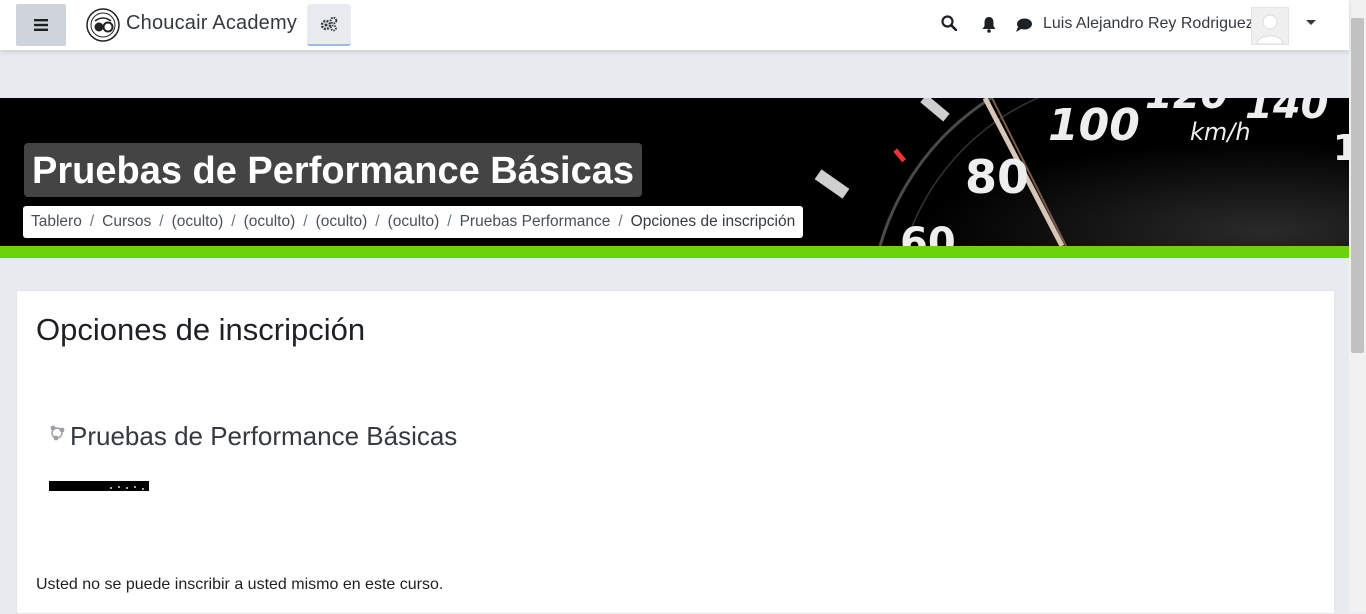 The image size is (1366, 614). I want to click on chat-icon, so click(1024, 25).